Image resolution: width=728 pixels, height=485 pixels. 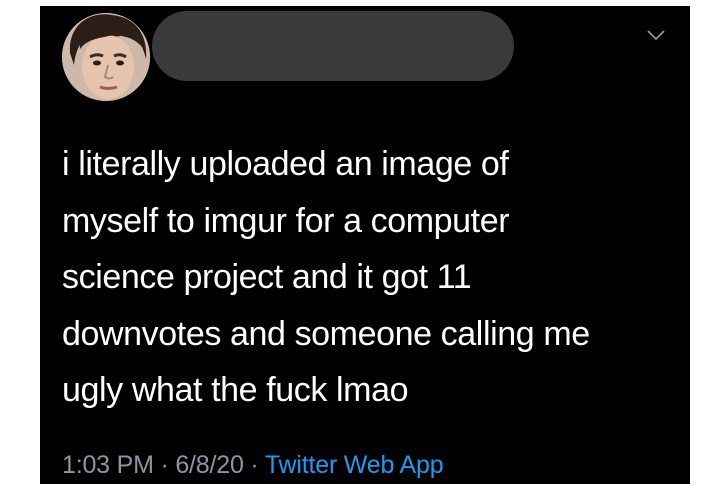 I want to click on tweet-text-line: myself to imgur for a computer, so click(x=286, y=220).